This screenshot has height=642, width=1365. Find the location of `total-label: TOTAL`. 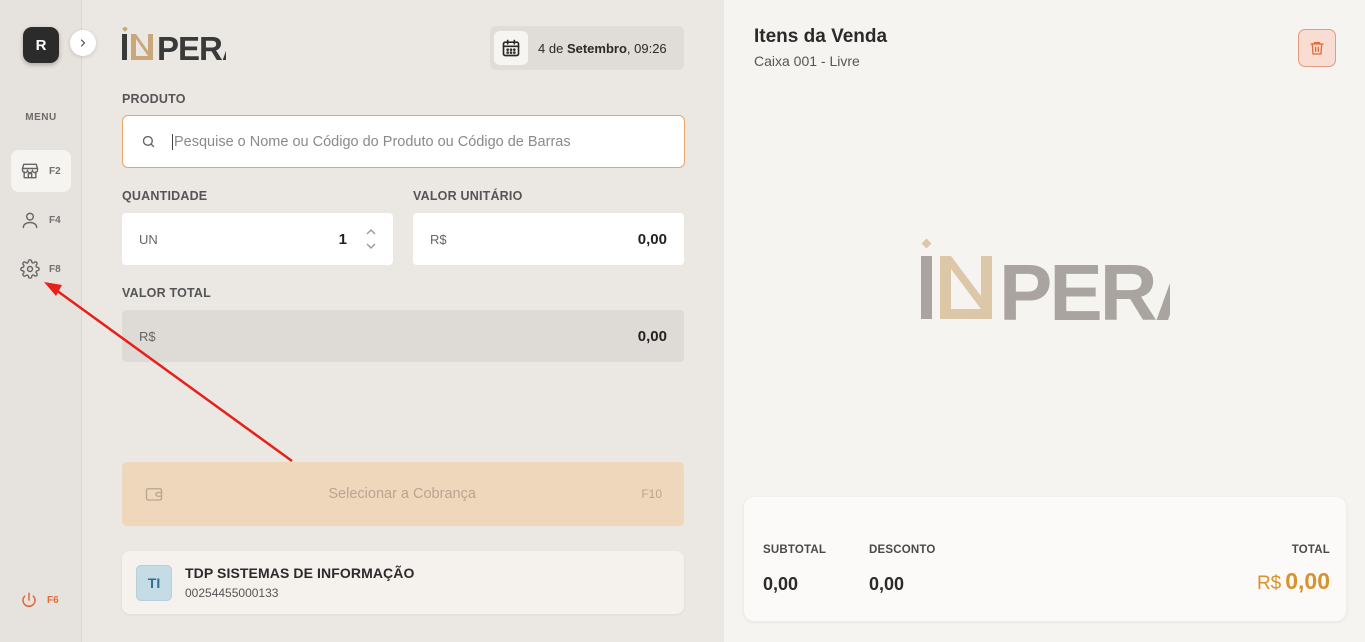

total-label: TOTAL is located at coordinates (1310, 550).